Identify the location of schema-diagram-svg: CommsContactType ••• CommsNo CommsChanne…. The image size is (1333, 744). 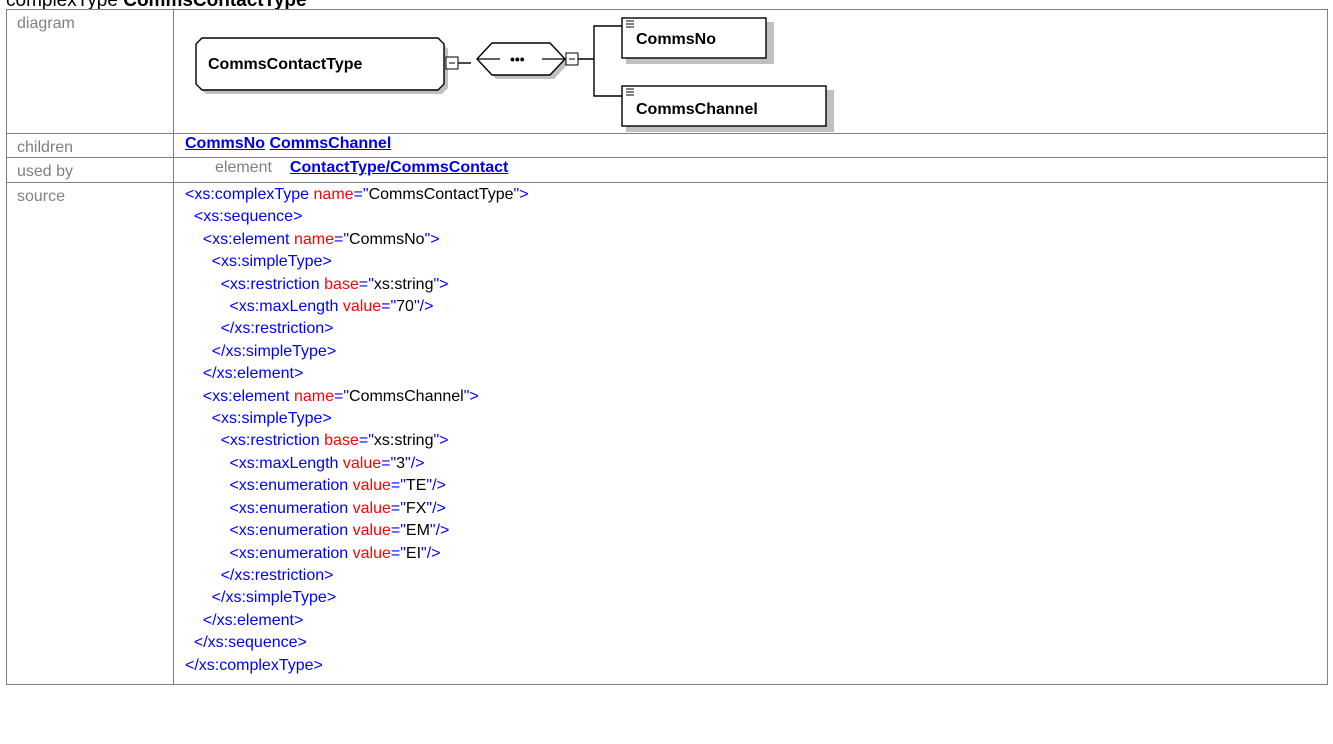
(514, 74).